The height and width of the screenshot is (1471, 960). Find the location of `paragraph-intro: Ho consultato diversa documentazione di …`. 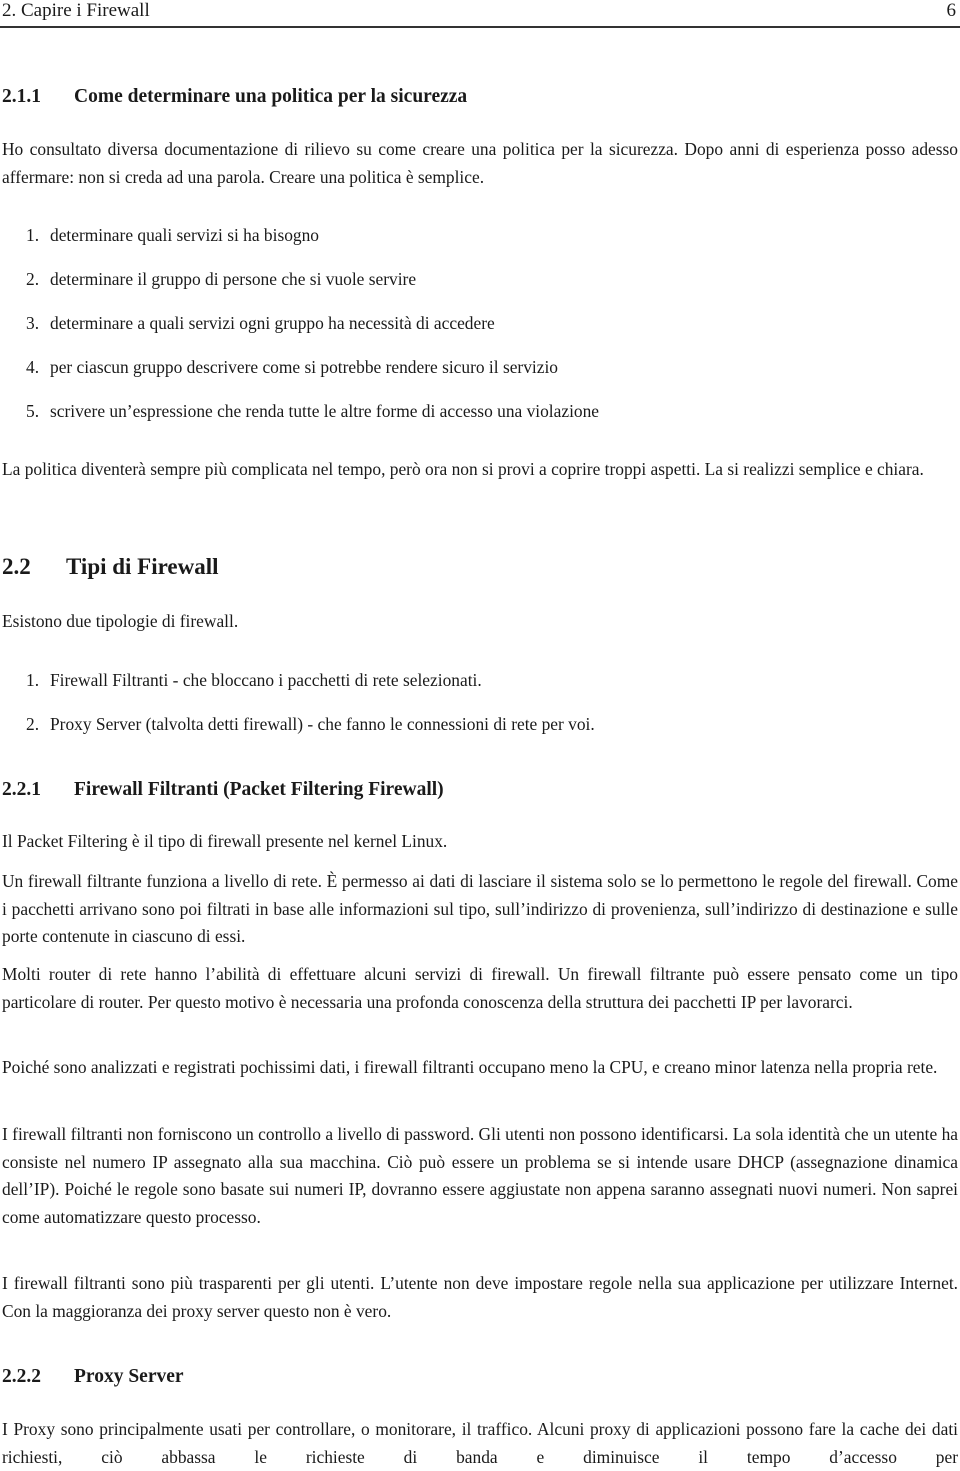

paragraph-intro: Ho consultato diversa documentazione di … is located at coordinates (480, 163).